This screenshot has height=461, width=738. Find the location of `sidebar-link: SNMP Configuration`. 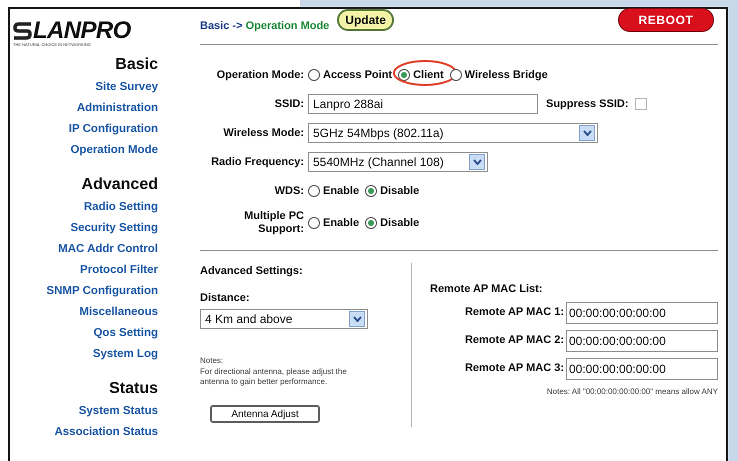

sidebar-link: SNMP Configuration is located at coordinates (102, 291).